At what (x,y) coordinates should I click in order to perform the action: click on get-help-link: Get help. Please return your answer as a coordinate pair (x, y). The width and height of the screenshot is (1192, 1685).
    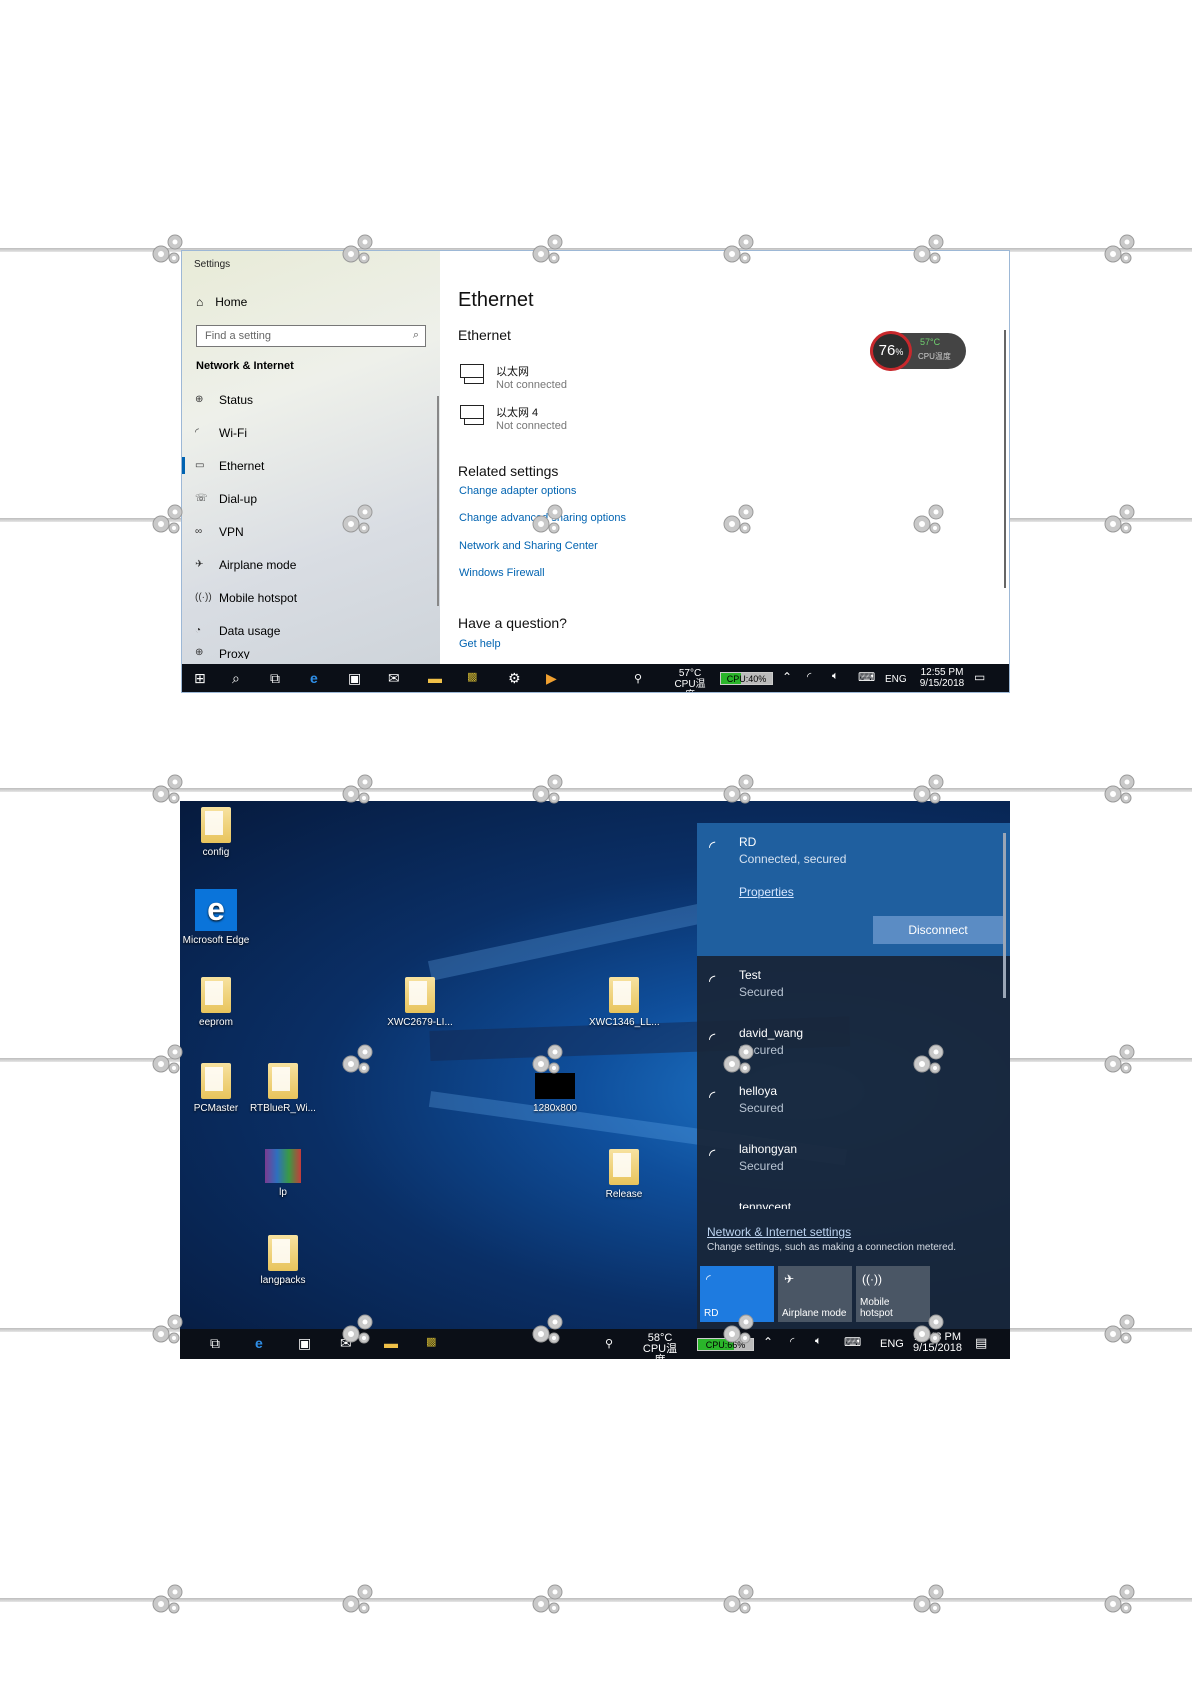
    Looking at the image, I should click on (480, 644).